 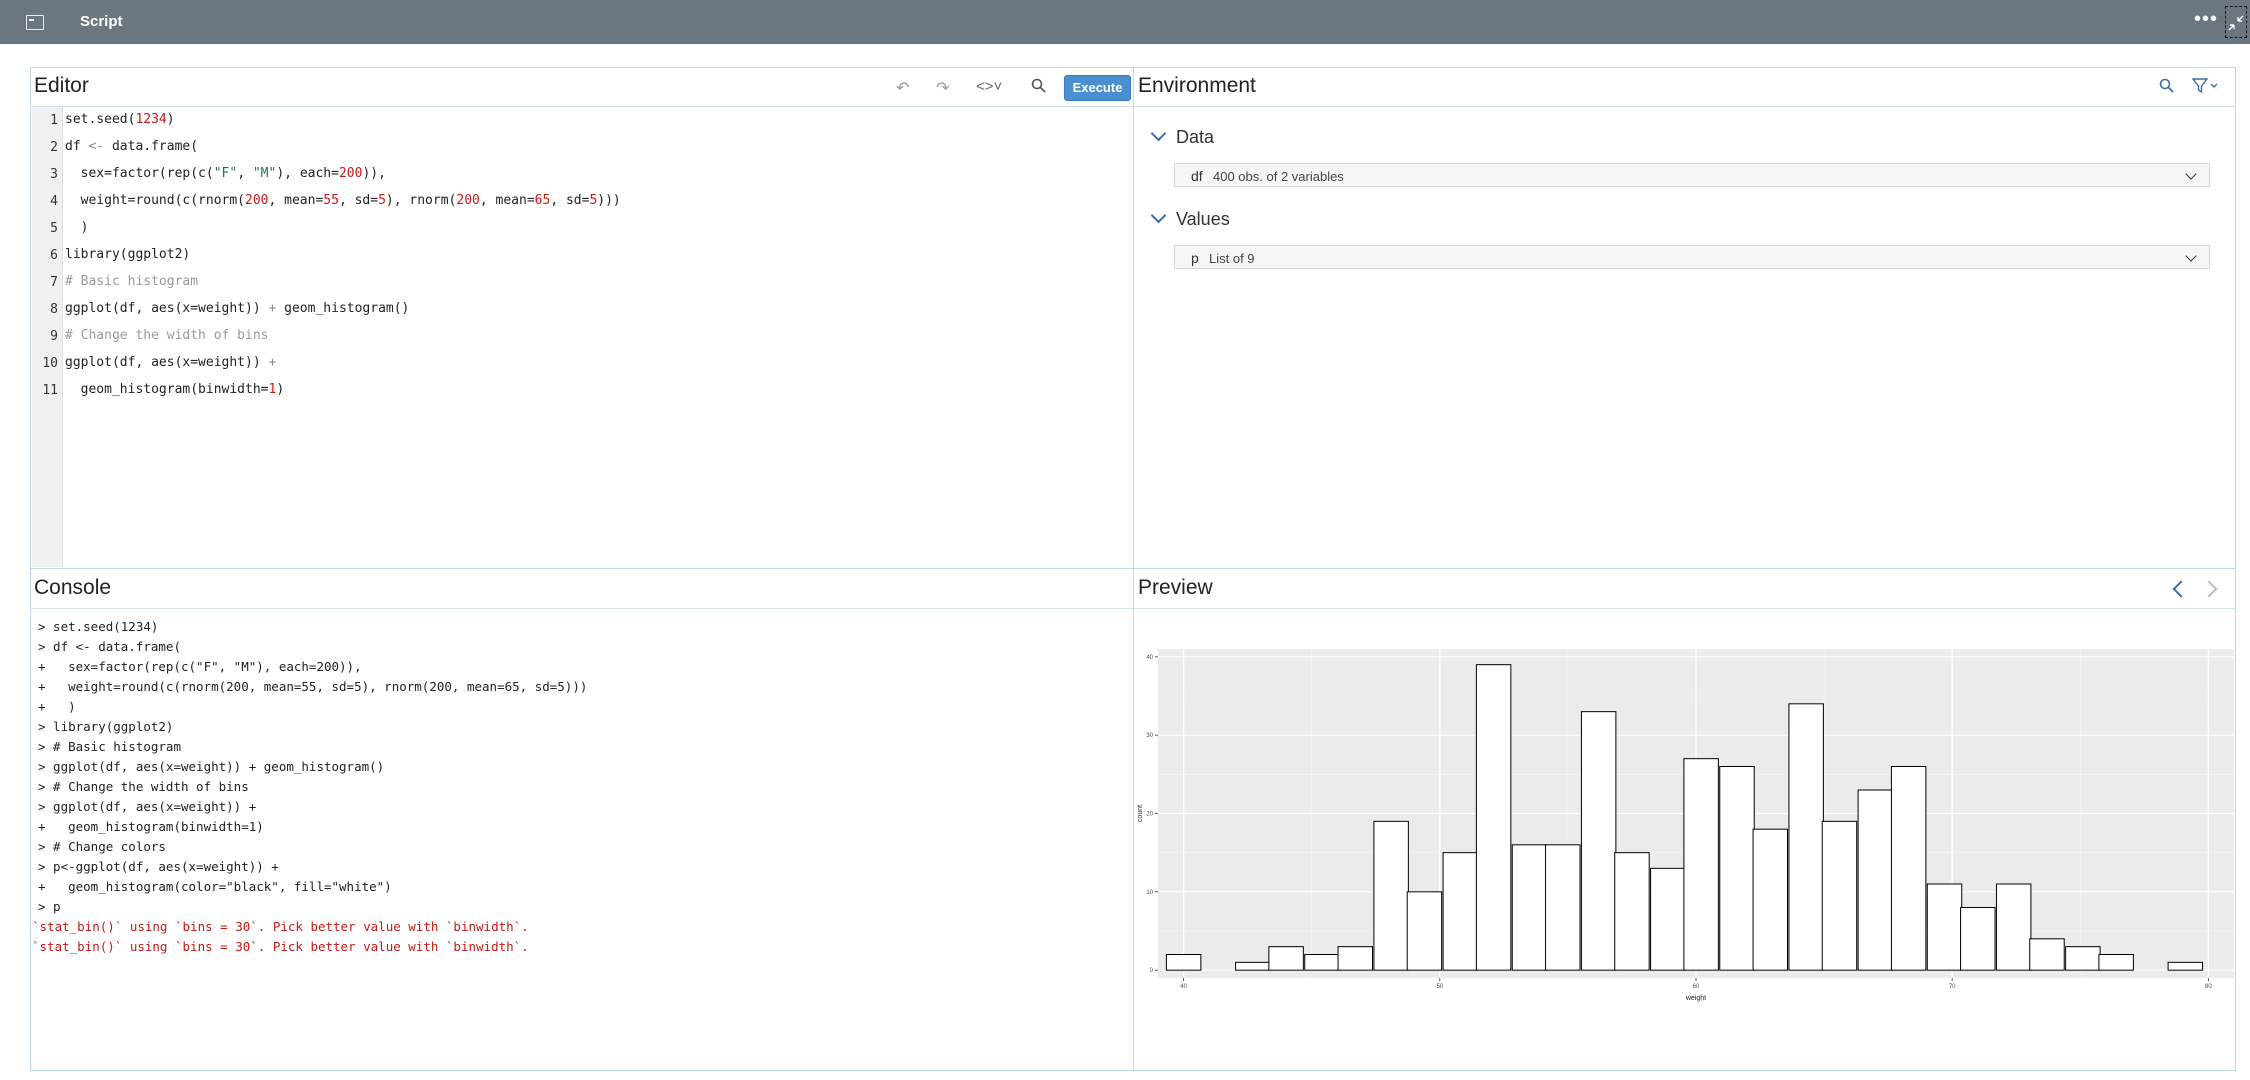 What do you see at coordinates (1183, 987) in the screenshot?
I see `x-tick-label: 40` at bounding box center [1183, 987].